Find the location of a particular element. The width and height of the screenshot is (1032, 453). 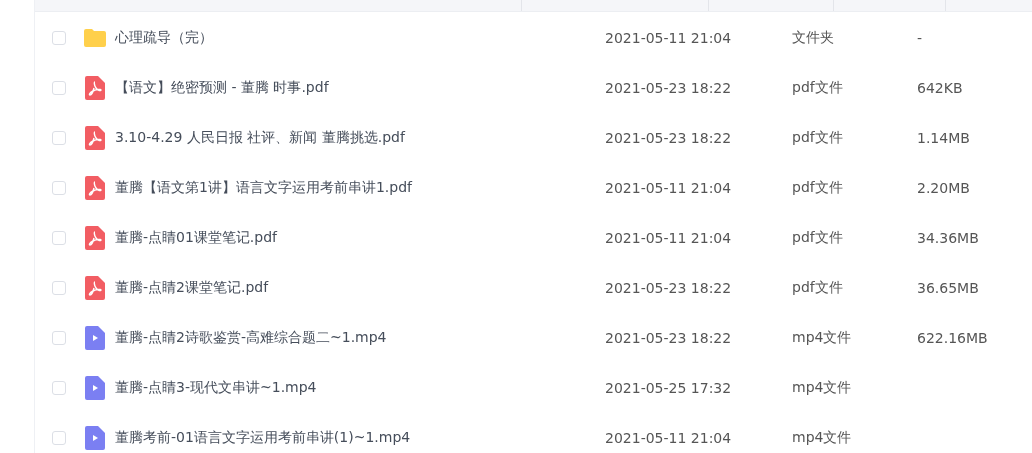

file-name: 董腾-点睛2诗歌鉴赏-高难综合题二~1.mp4 is located at coordinates (360, 338).